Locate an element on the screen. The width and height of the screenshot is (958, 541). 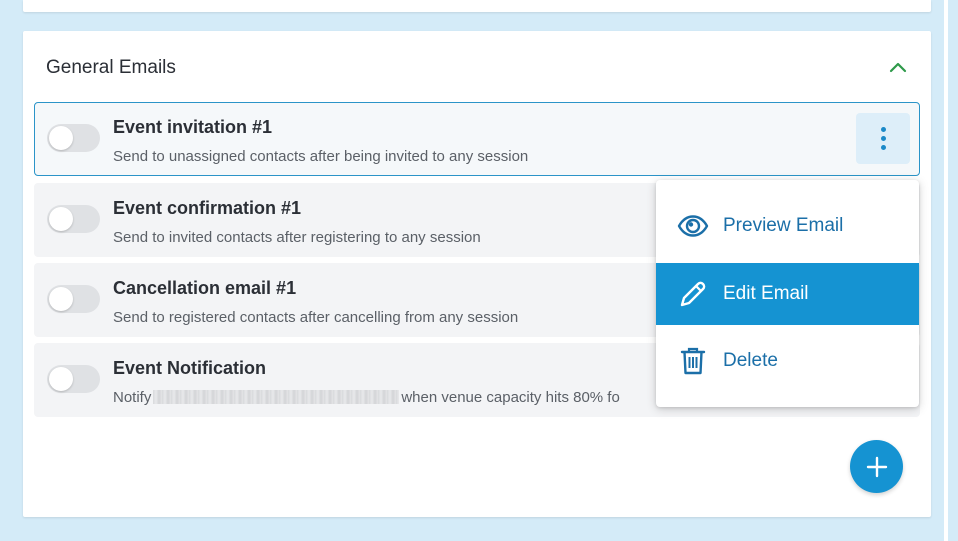
email-title: Event Notification is located at coordinates (190, 368).